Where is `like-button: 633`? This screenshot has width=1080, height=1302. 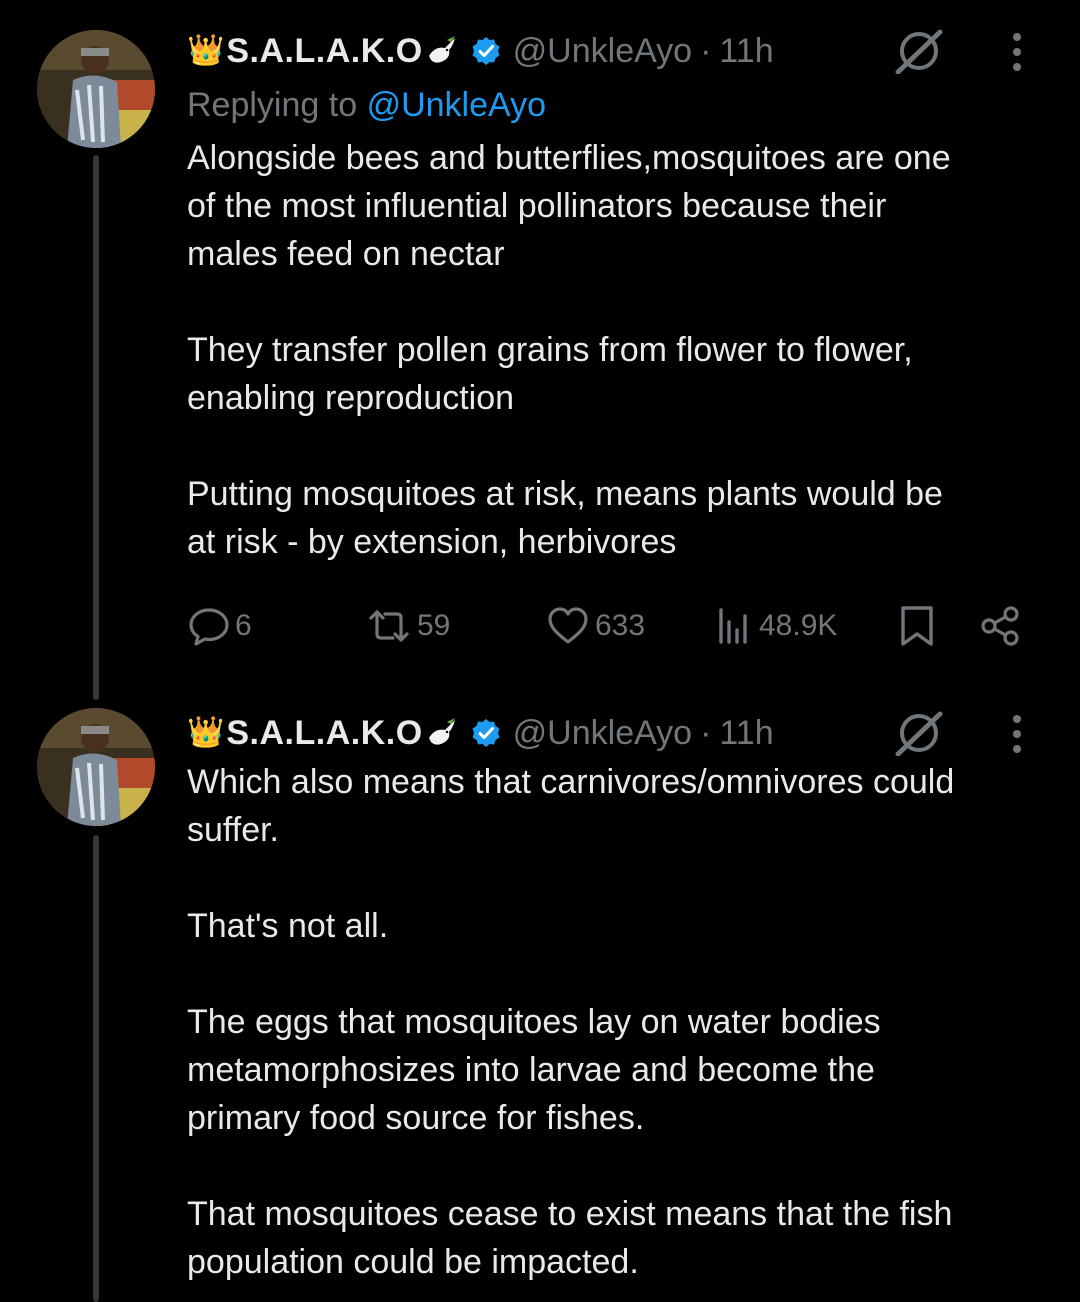 like-button: 633 is located at coordinates (595, 626).